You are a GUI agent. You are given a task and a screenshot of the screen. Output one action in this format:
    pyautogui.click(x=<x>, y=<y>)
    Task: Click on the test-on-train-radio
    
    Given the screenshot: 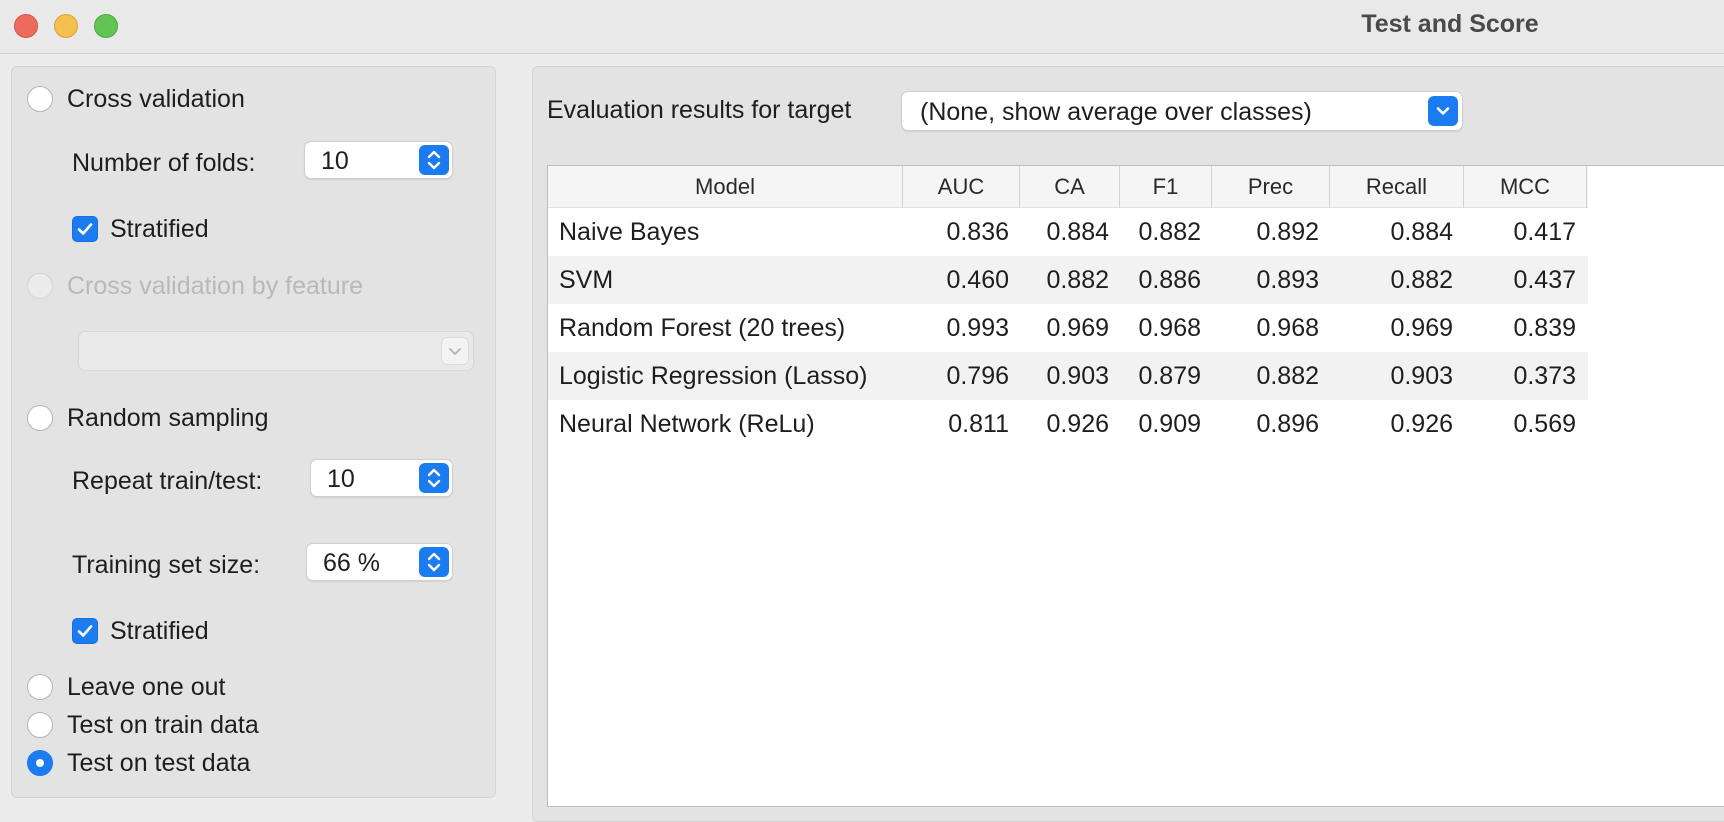 What is the action you would take?
    pyautogui.click(x=40, y=725)
    